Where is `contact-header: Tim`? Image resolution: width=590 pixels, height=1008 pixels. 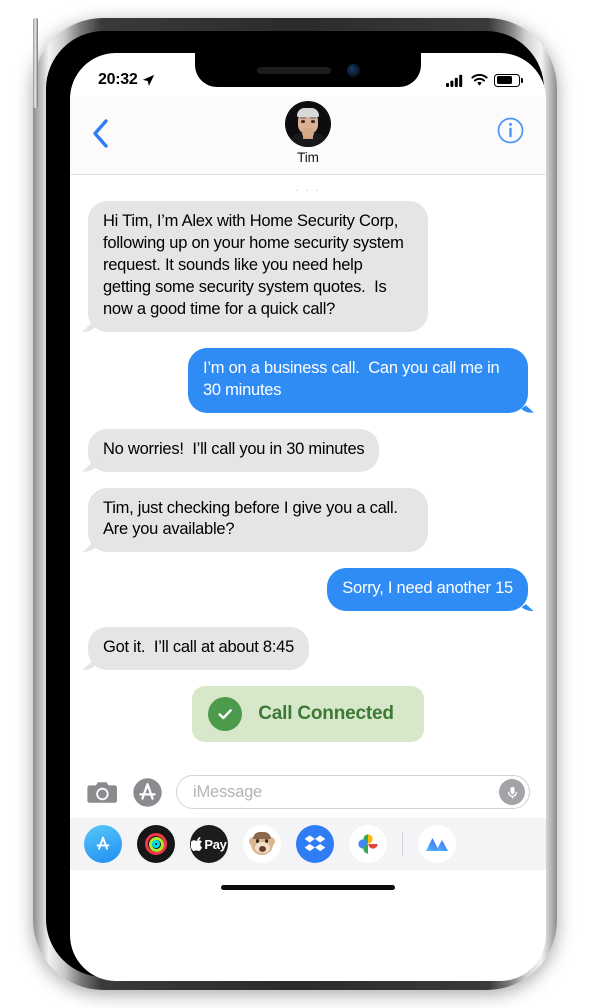
contact-header: Tim is located at coordinates (308, 133).